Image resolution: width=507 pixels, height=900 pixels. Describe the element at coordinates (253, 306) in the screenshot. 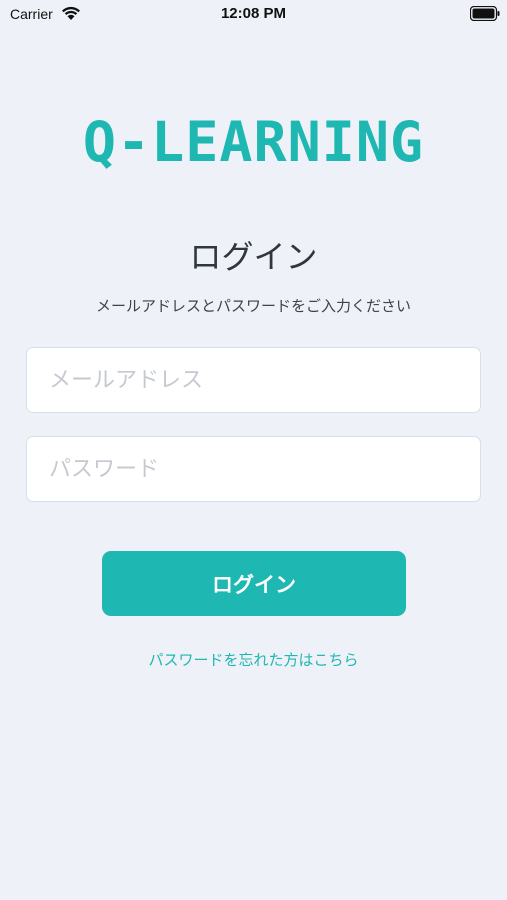

I see `login-subtitle: メールアドレスとパスワードをご入力ください` at that location.